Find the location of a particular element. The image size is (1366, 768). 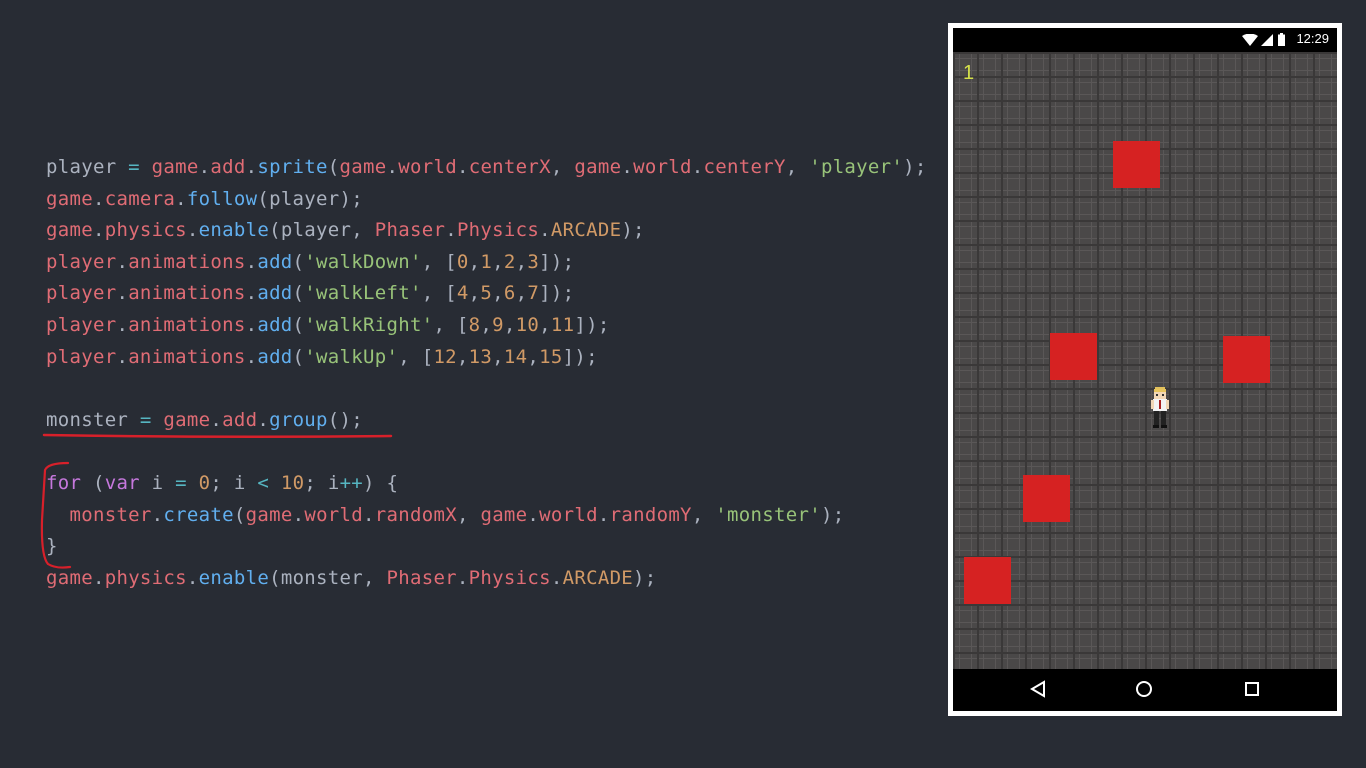

code-token: 15 is located at coordinates (551, 356).